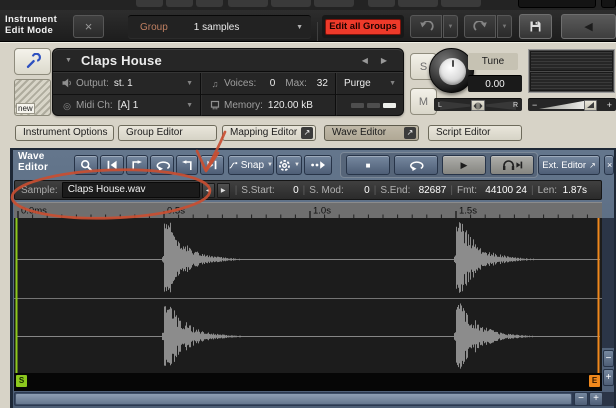 The image size is (616, 408). Describe the element at coordinates (365, 60) in the screenshot. I see `prev-instrument-icon: ◀` at that location.